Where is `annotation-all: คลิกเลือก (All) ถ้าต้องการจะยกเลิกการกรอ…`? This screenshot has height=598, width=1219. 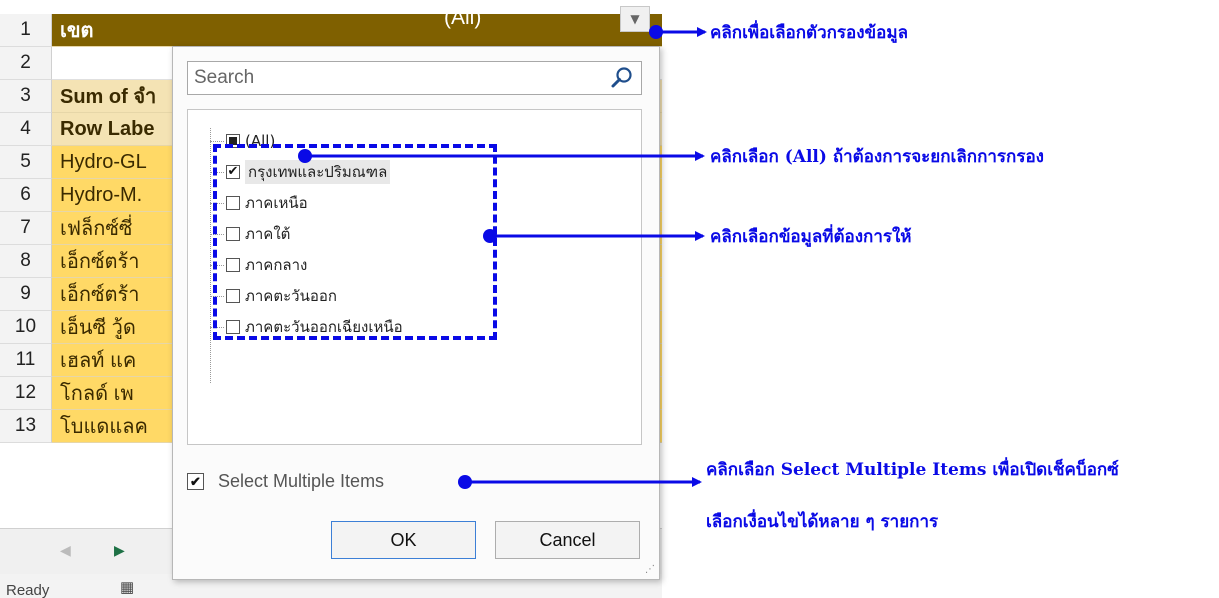 annotation-all: คลิกเลือก (All) ถ้าต้องการจะยกเลิกการกรอ… is located at coordinates (877, 157).